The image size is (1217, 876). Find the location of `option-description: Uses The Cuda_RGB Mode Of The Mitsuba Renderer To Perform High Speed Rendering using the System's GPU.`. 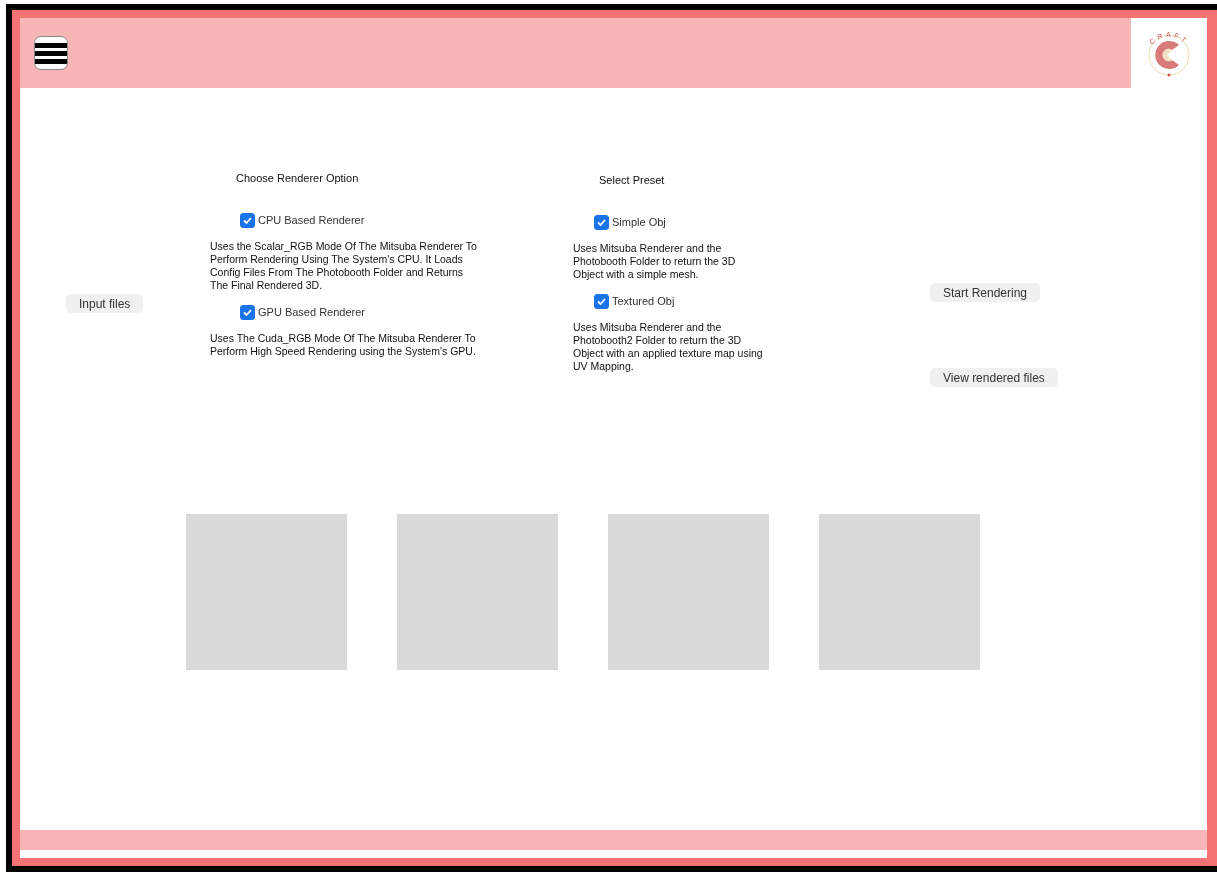

option-description: Uses The Cuda_RGB Mode Of The Mitsuba Renderer To Perform High Speed Rendering using the System's GPU. is located at coordinates (343, 345).